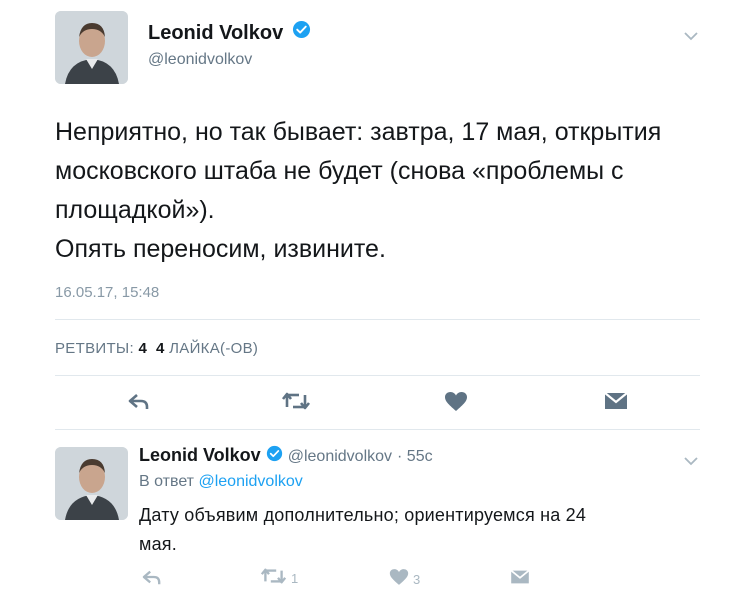  I want to click on reply-icon, so click(139, 403).